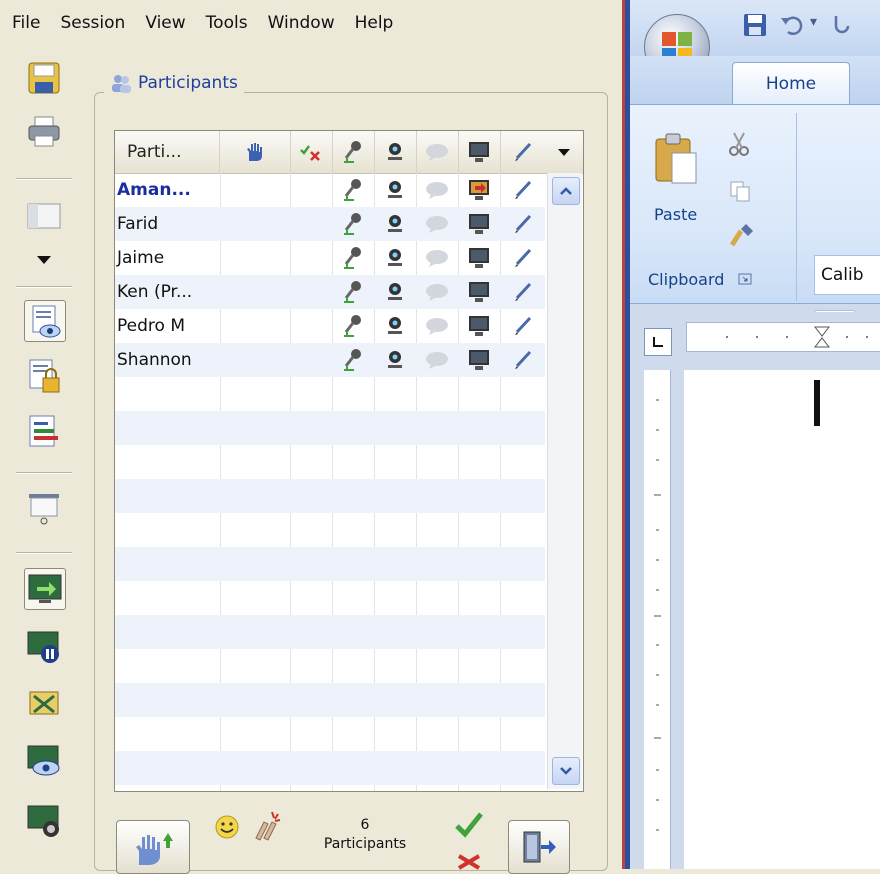 The image size is (880, 874). Describe the element at coordinates (330, 360) in the screenshot. I see `participant-row: Shannon` at that location.